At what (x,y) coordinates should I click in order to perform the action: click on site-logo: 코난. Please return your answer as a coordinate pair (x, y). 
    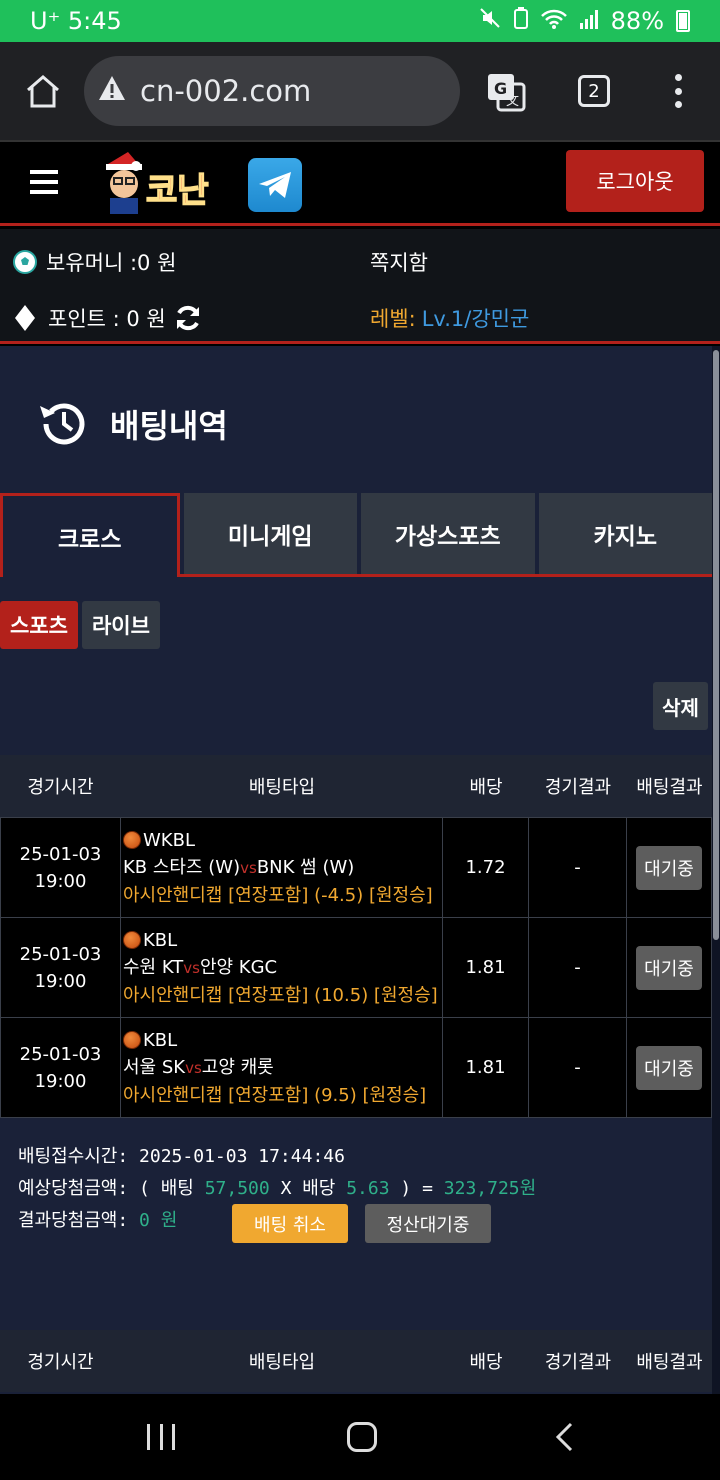
    Looking at the image, I should click on (163, 183).